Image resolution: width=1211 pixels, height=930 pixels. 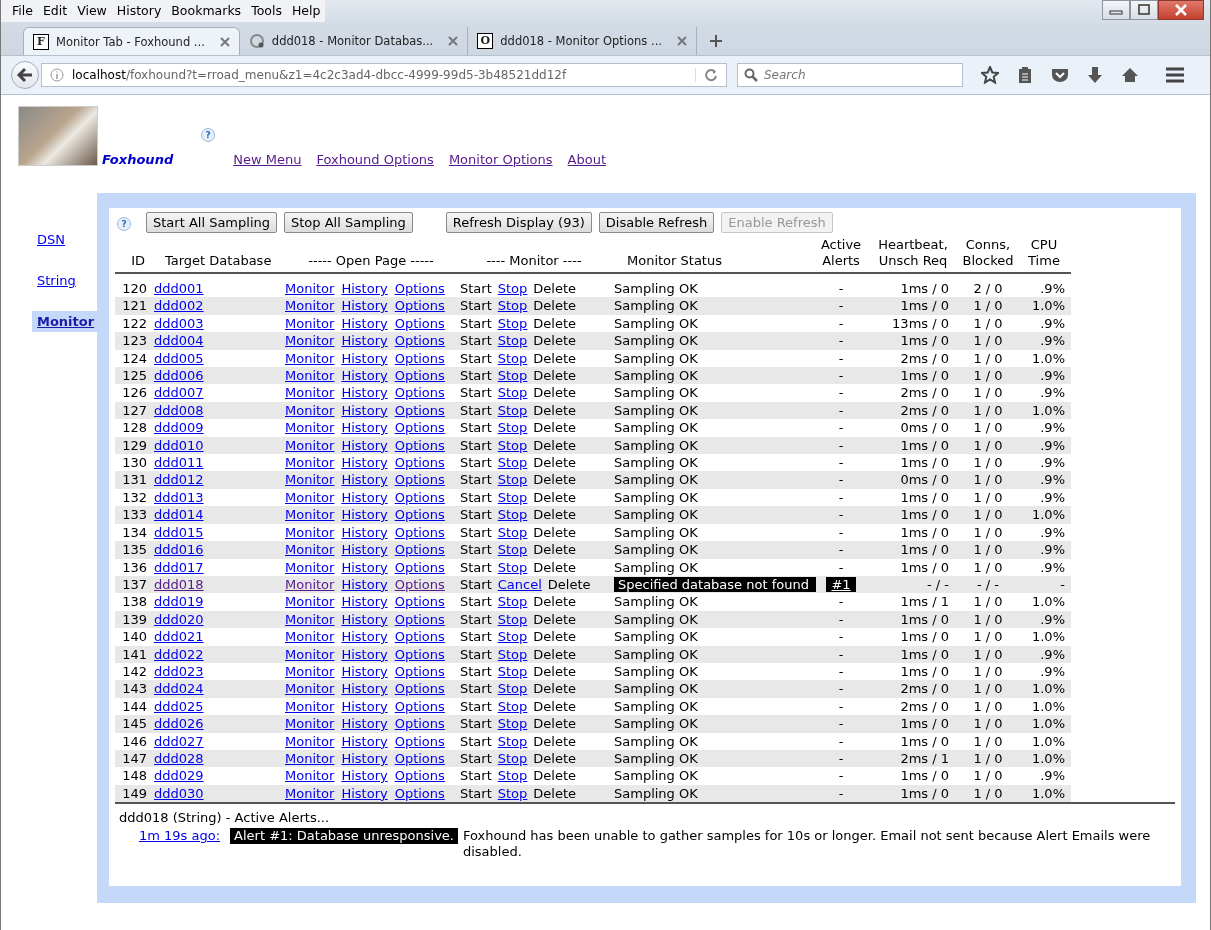 What do you see at coordinates (656, 222) in the screenshot?
I see `toolbar-button: Disable Refresh` at bounding box center [656, 222].